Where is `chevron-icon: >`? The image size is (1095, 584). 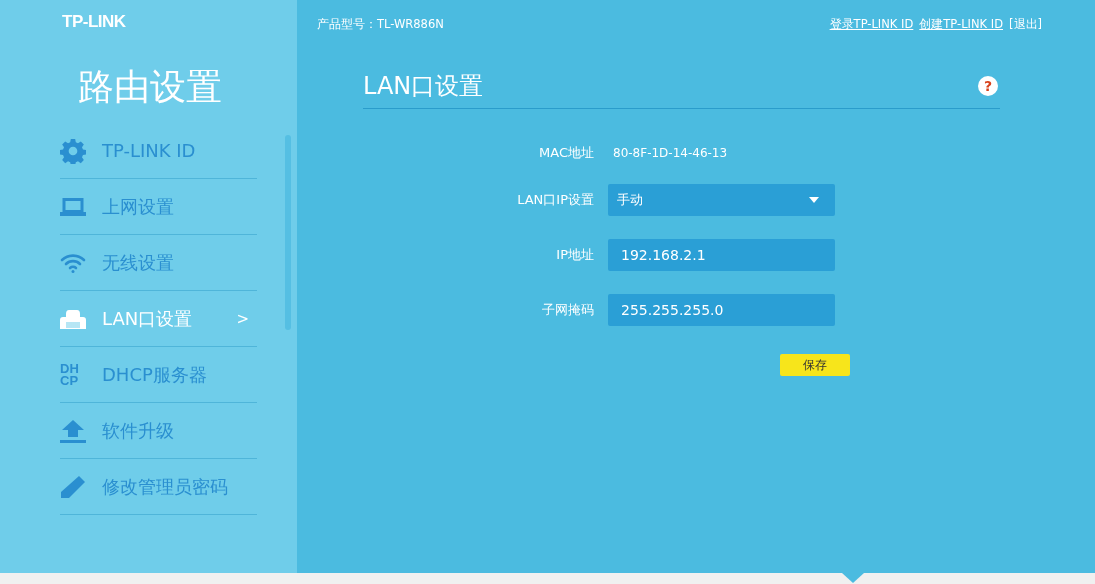
chevron-icon: > is located at coordinates (242, 318).